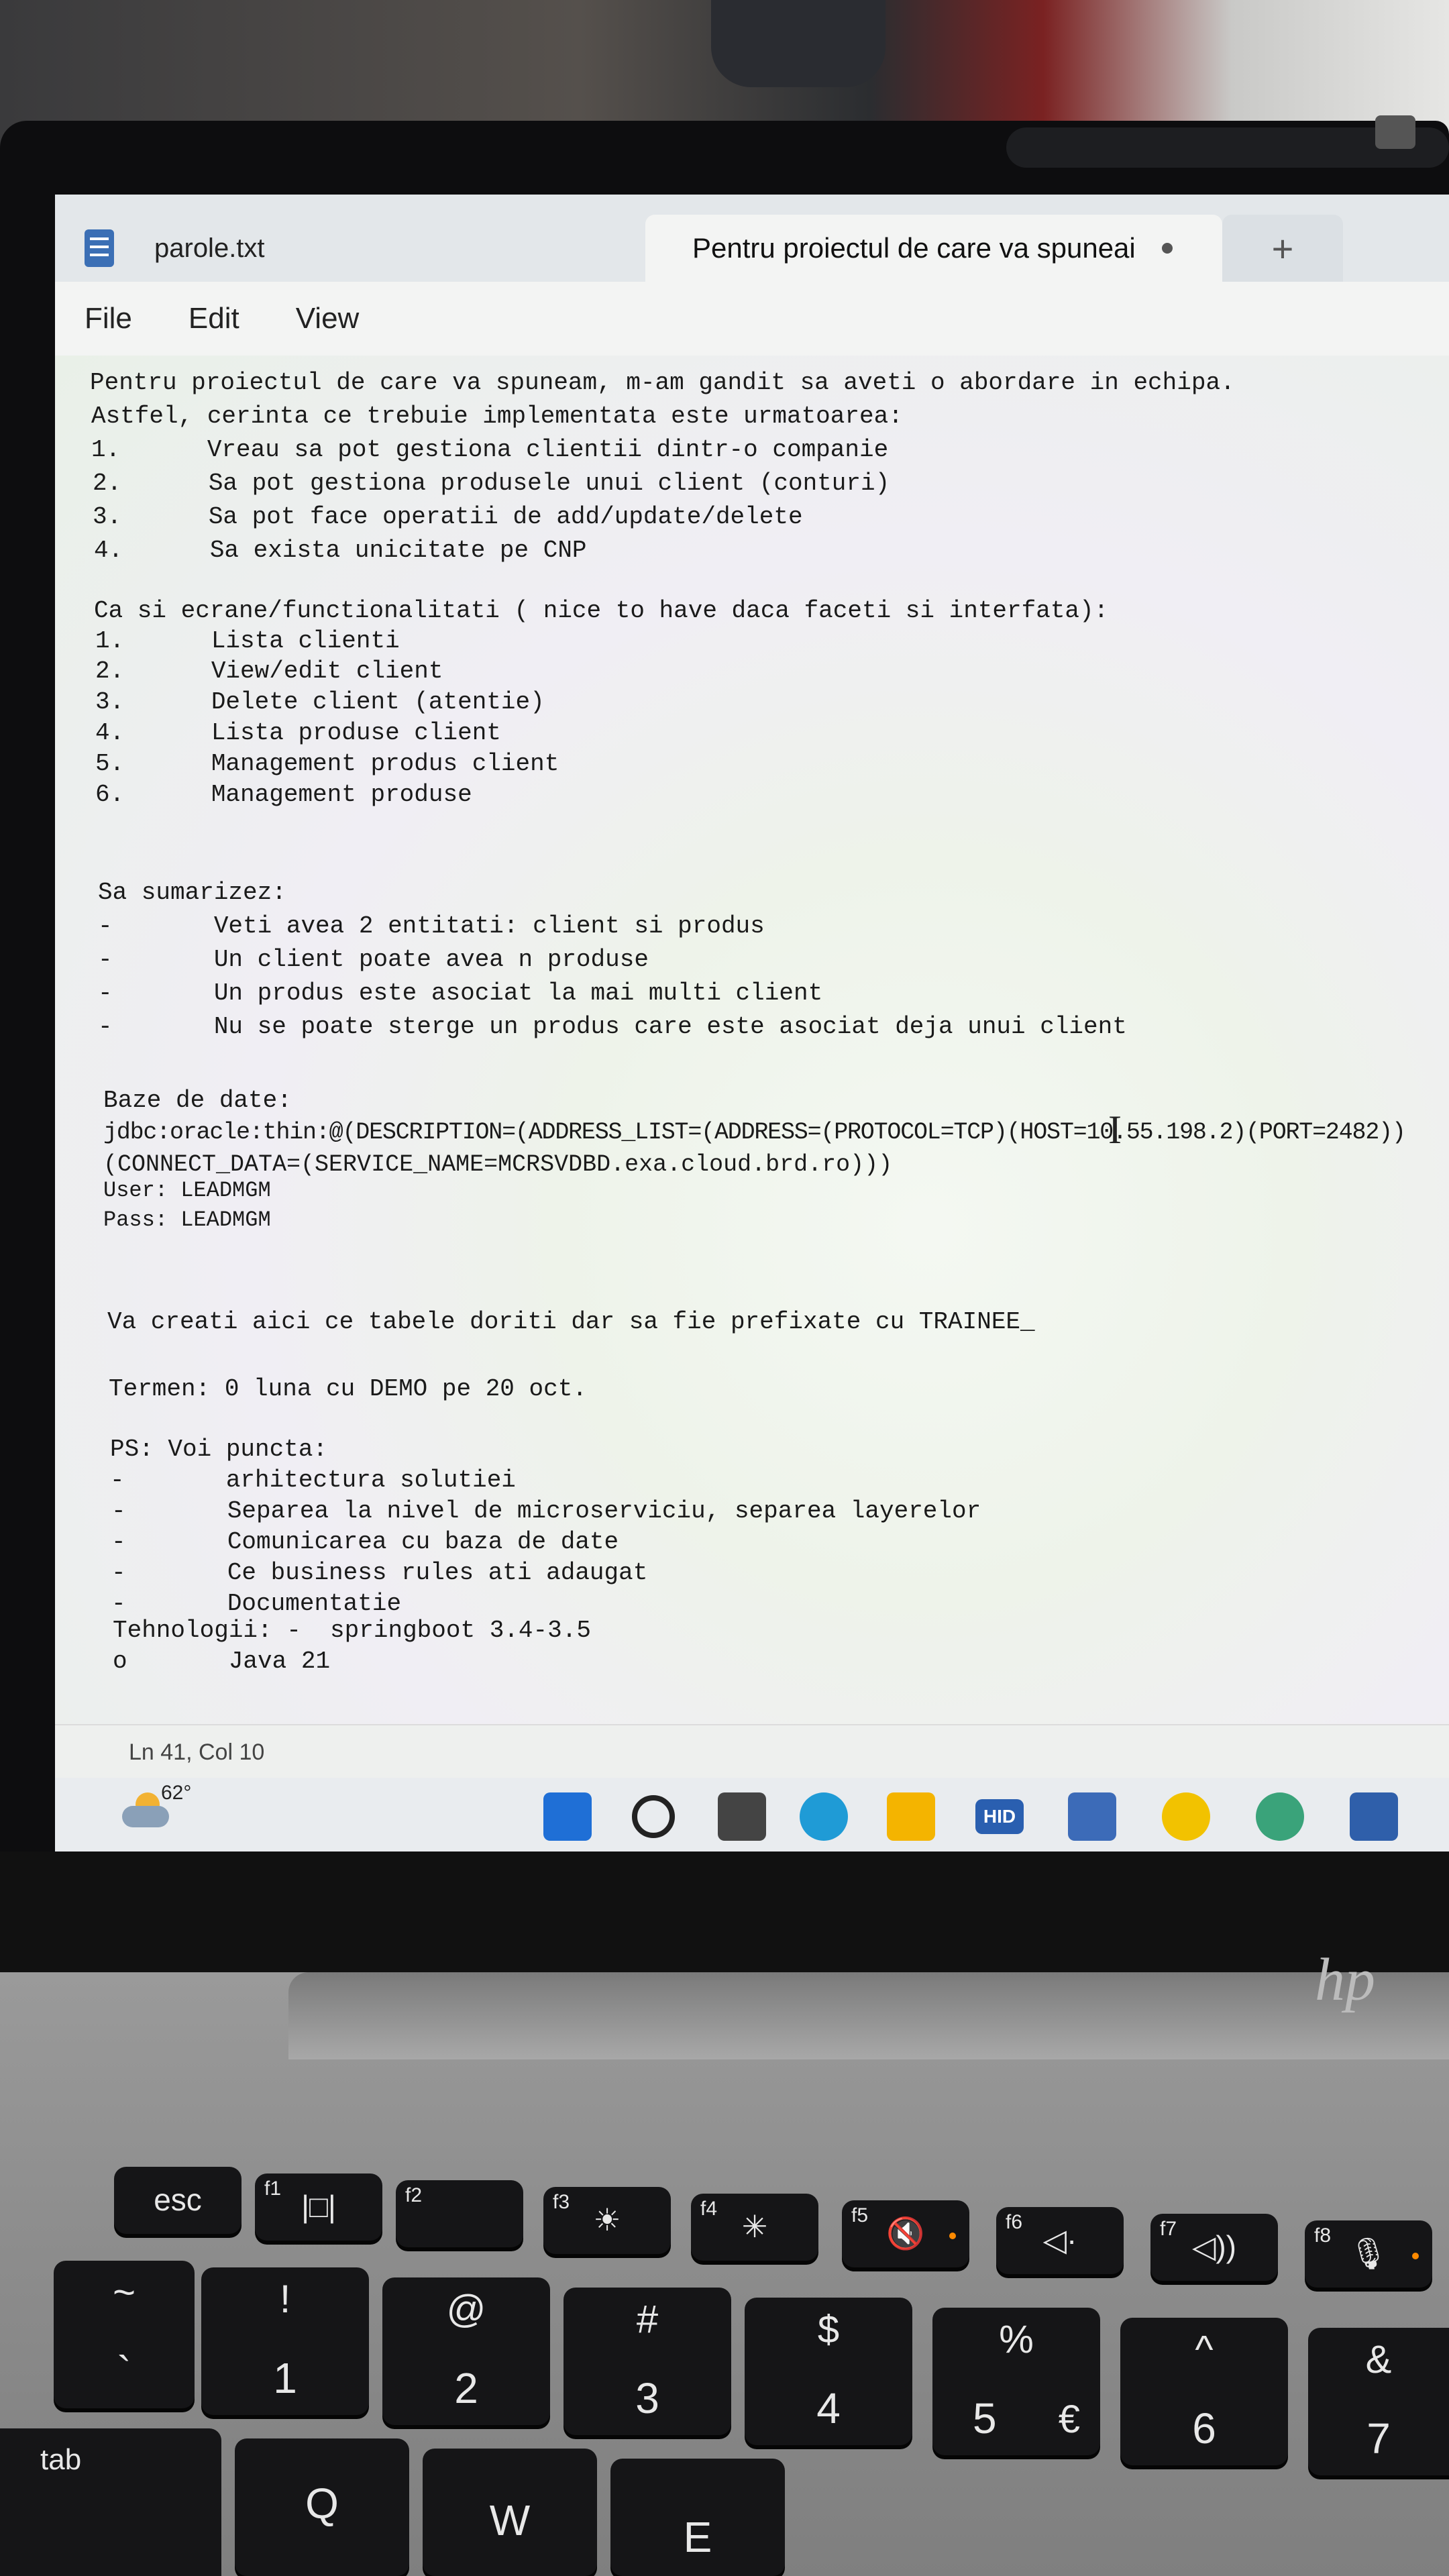  I want to click on key-4: $4, so click(828, 2371).